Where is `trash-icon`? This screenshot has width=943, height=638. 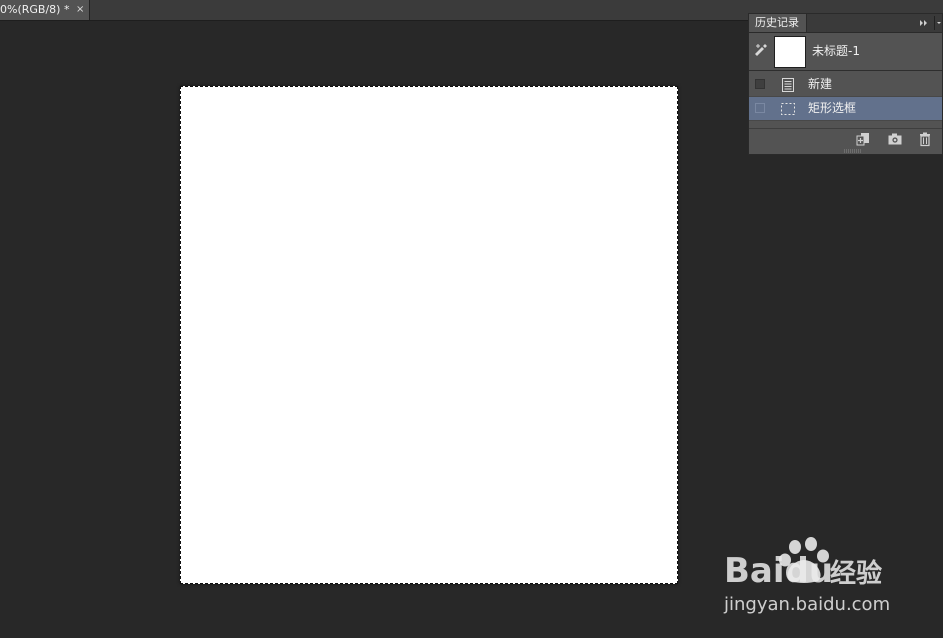 trash-icon is located at coordinates (925, 139).